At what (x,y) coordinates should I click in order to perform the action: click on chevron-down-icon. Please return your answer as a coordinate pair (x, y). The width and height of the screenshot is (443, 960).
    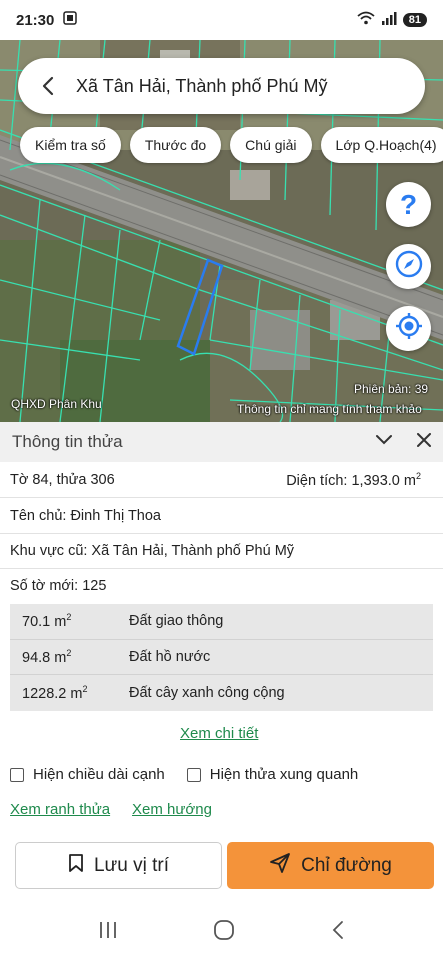
    Looking at the image, I should click on (384, 442).